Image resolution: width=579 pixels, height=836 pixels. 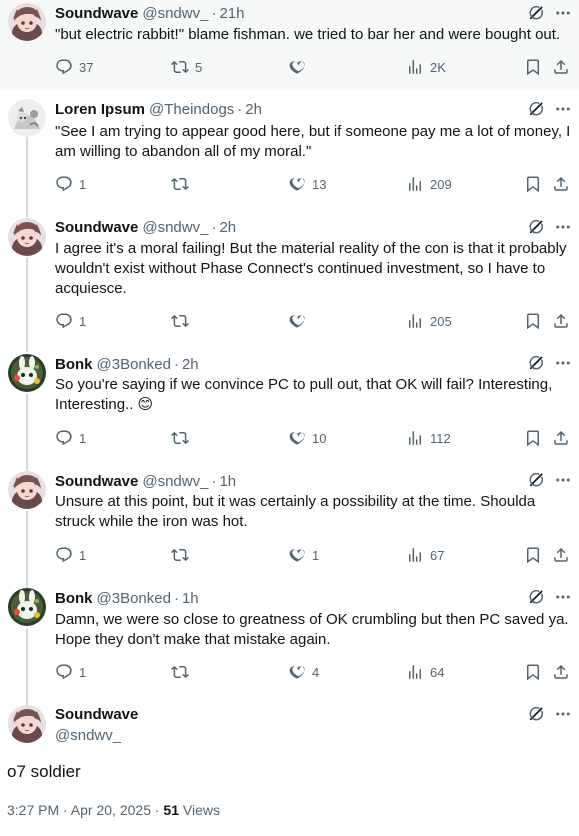 What do you see at coordinates (307, 184) in the screenshot?
I see `like-button: 13` at bounding box center [307, 184].